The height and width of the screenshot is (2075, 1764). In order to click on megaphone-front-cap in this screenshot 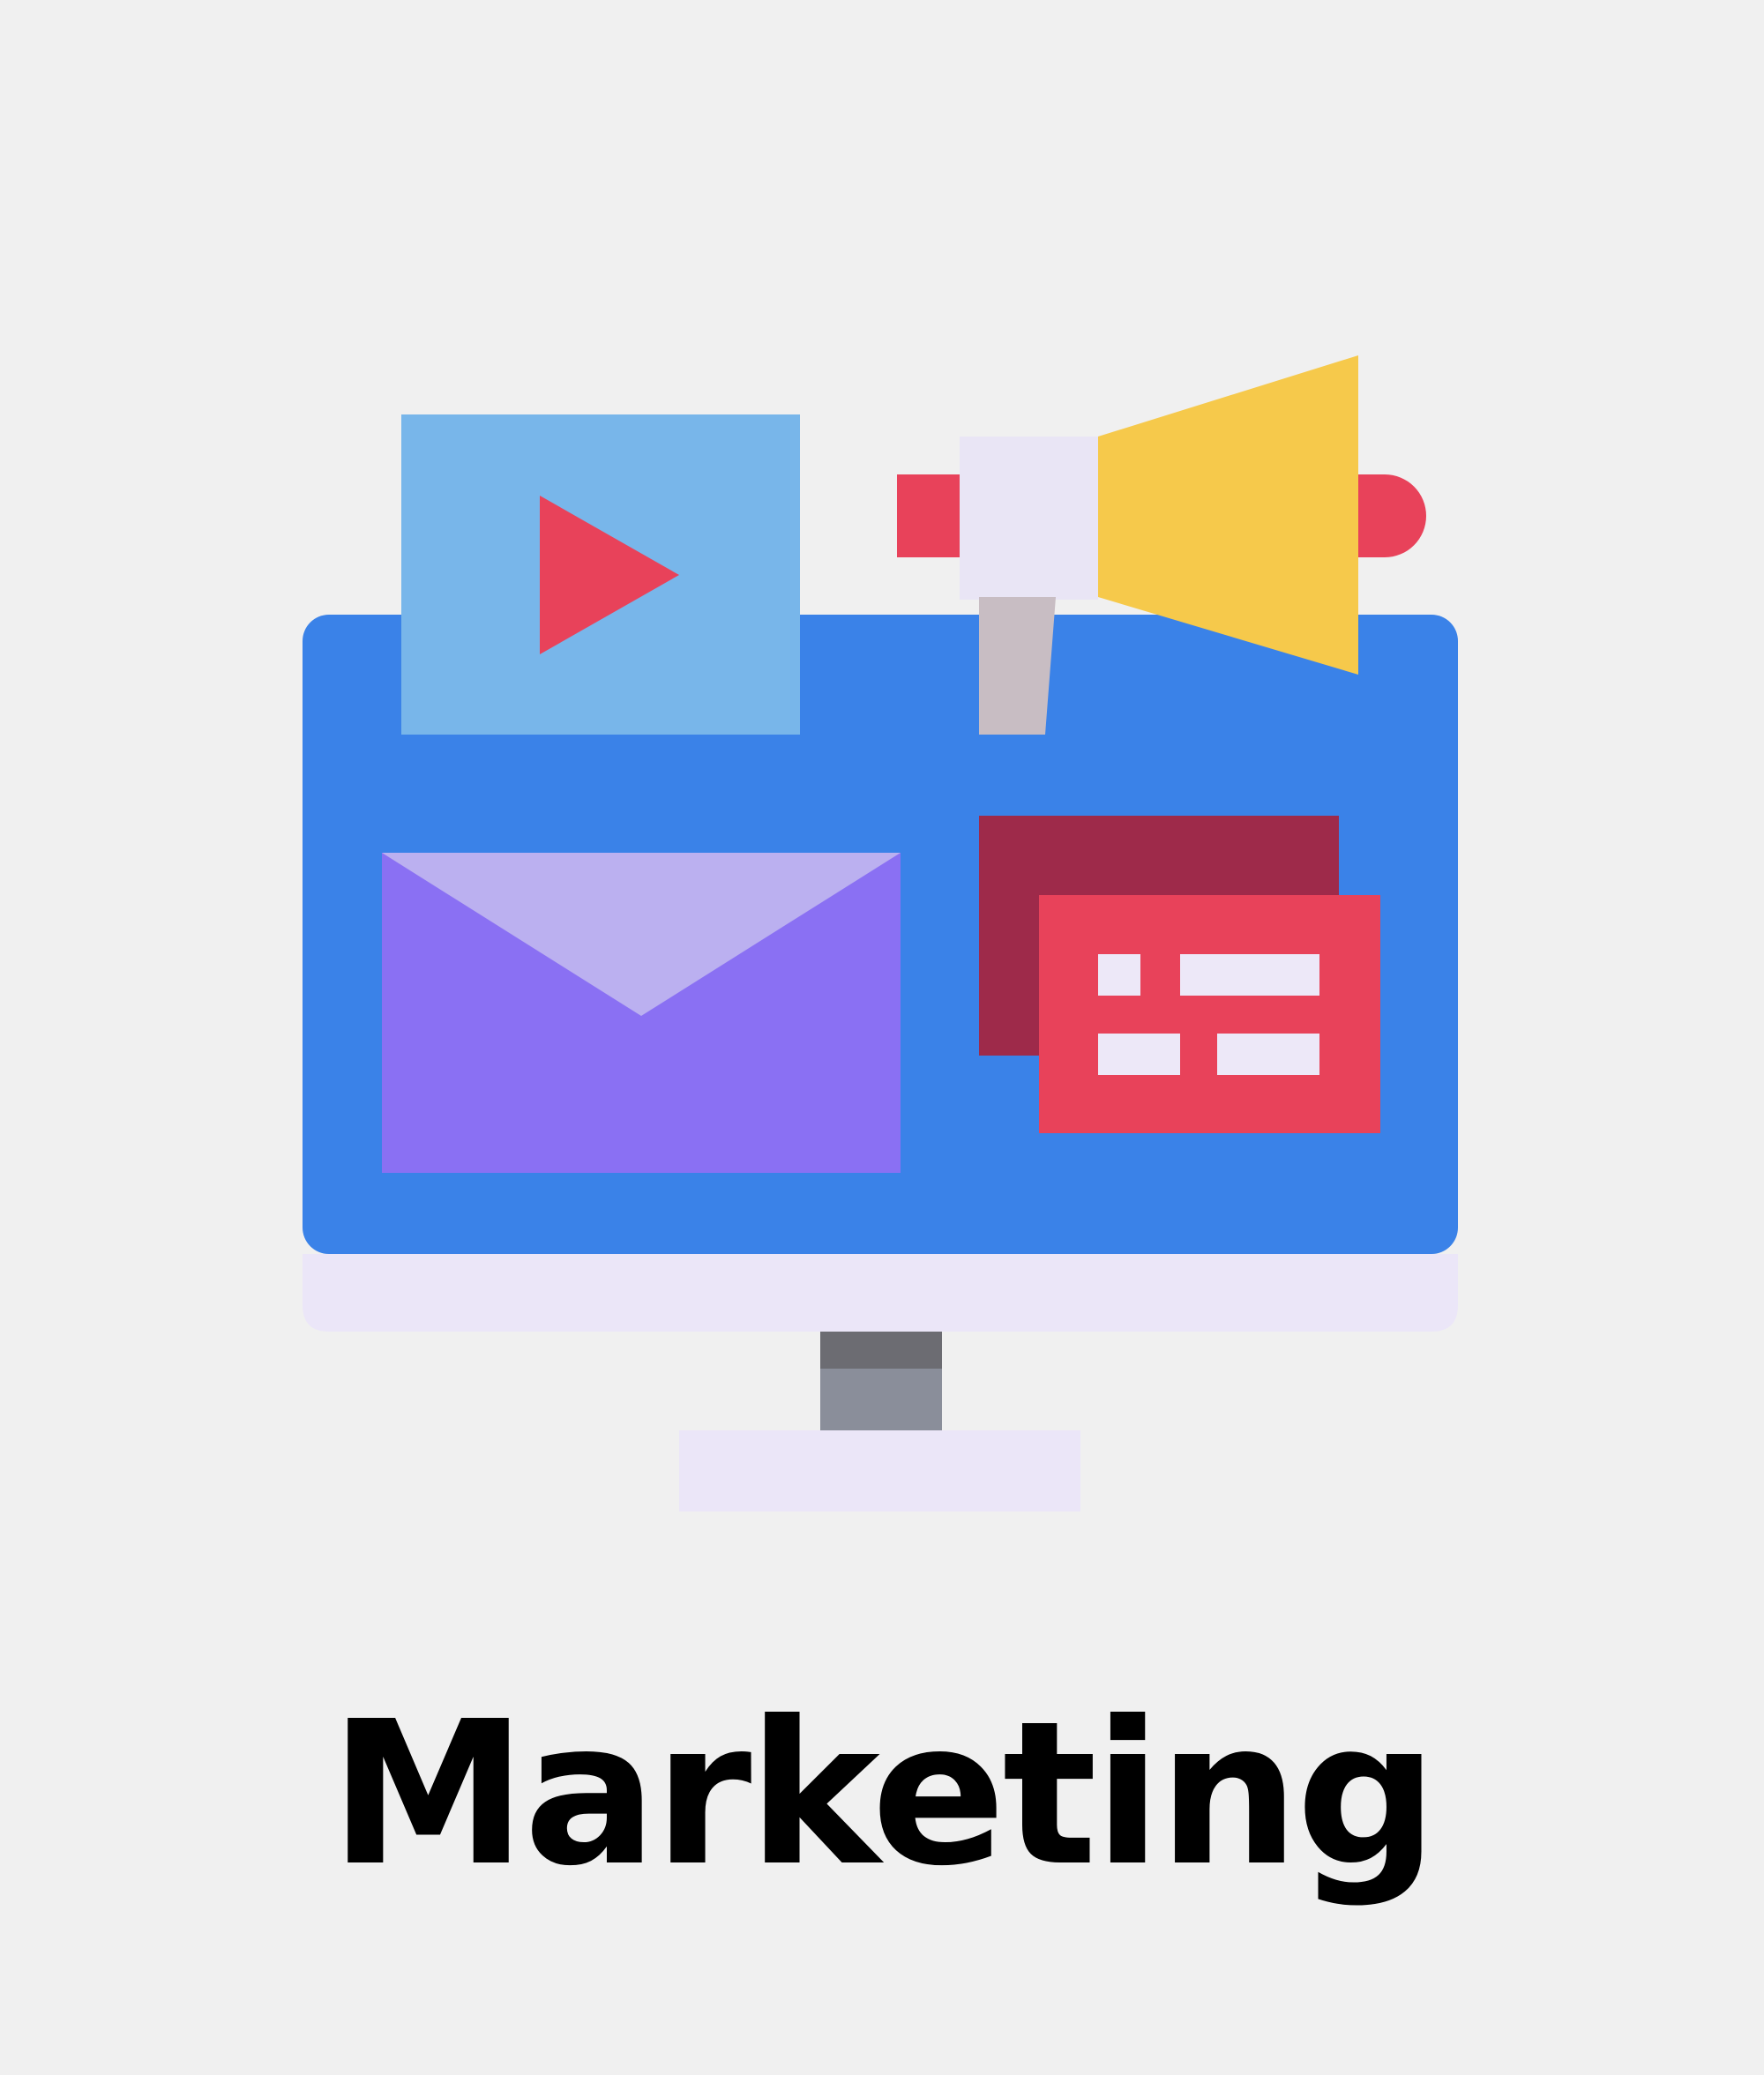, I will do `click(1392, 515)`.